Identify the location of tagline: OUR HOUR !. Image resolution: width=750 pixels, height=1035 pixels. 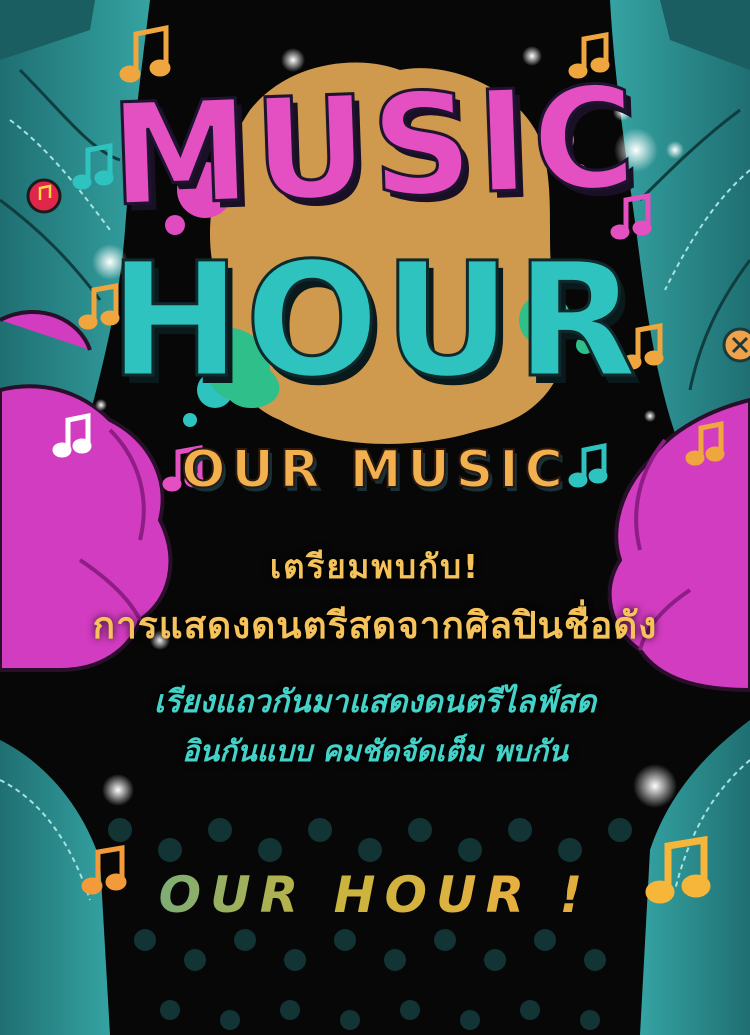
(375, 895).